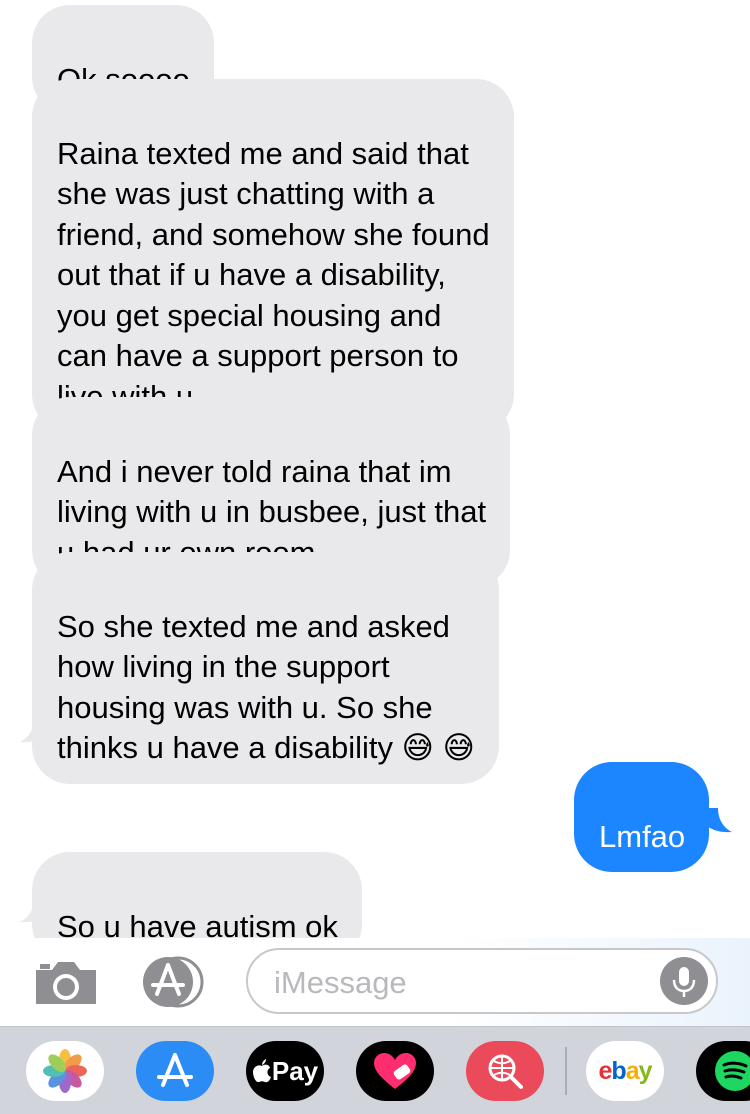 This screenshot has width=750, height=1114. I want to click on microphone-button, so click(684, 981).